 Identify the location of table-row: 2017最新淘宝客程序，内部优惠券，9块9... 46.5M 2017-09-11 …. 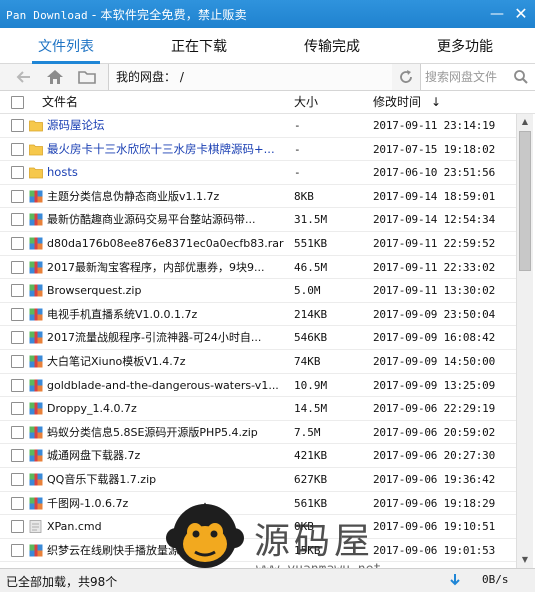
(258, 268).